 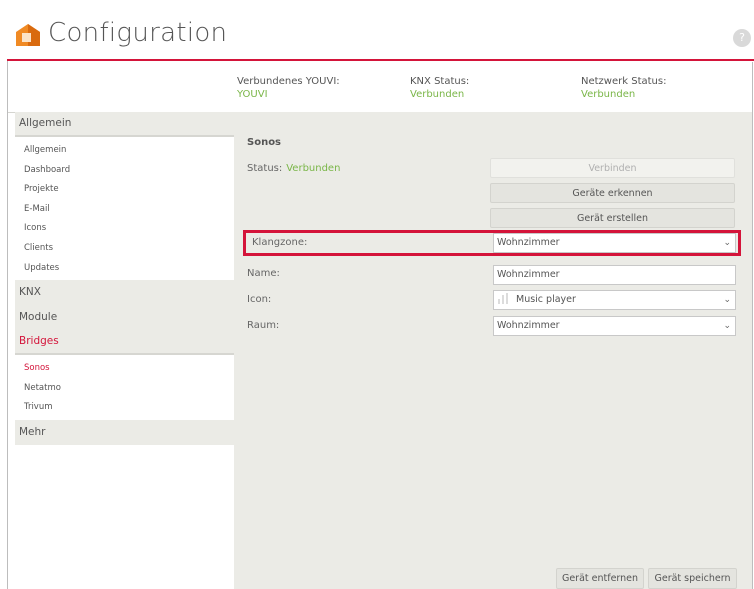 I want to click on window-border-right, so click(x=752, y=325).